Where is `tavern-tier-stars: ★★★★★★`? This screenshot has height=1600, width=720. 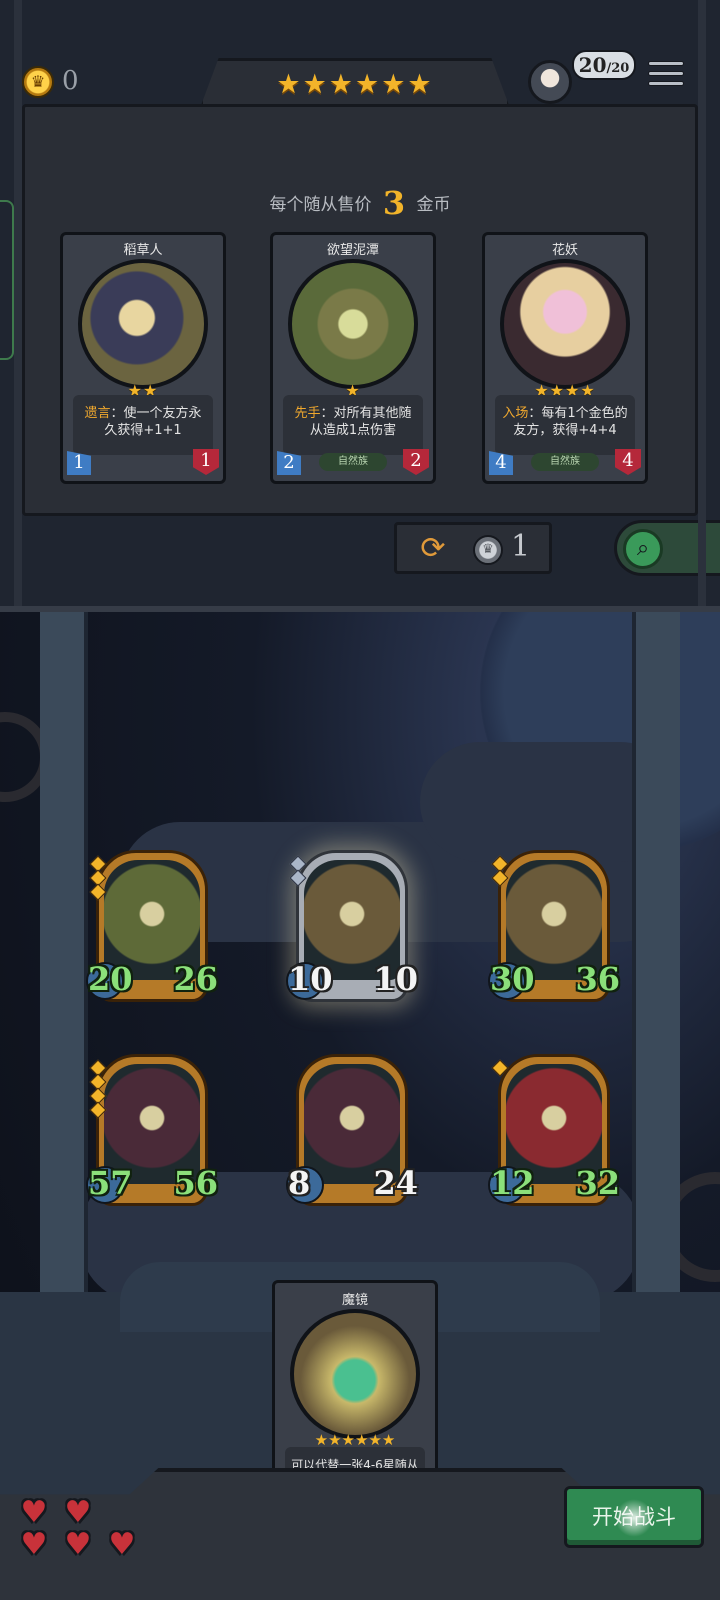
tavern-tier-stars: ★★★★★★ is located at coordinates (355, 84).